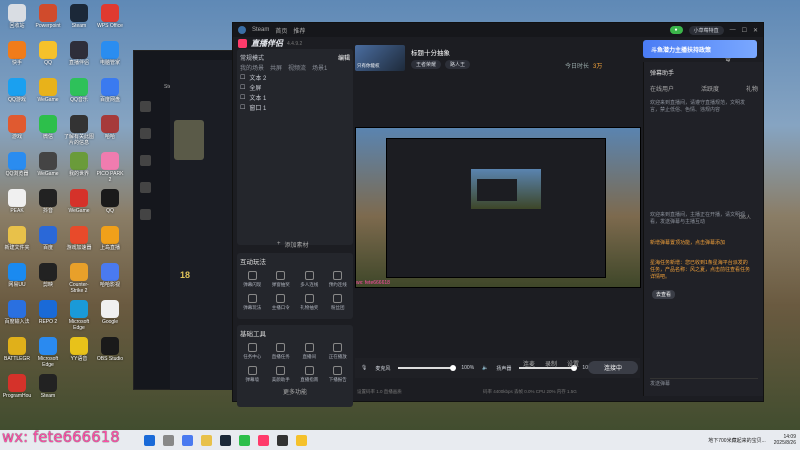  Describe the element at coordinates (662, 88) in the screenshot. I see `danmaku-tab: 在线用户` at that location.